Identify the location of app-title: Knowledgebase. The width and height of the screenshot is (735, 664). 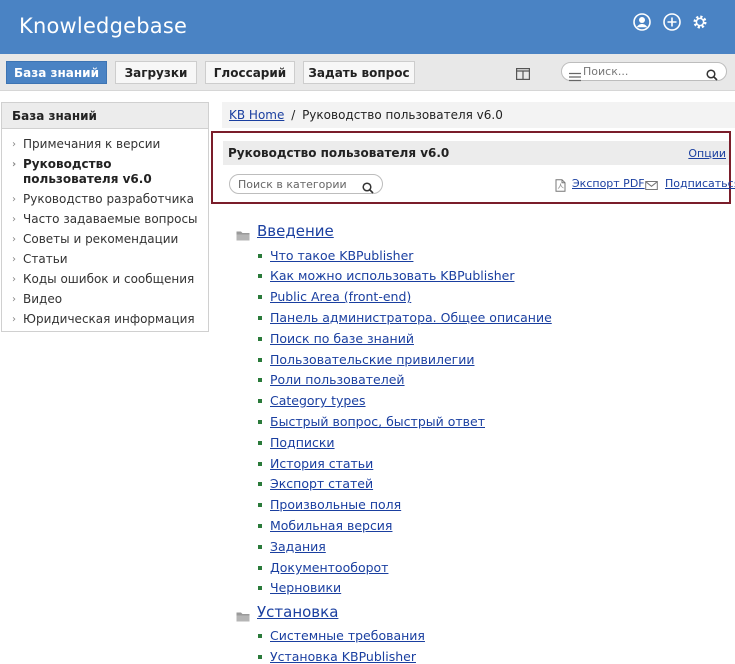
(103, 26).